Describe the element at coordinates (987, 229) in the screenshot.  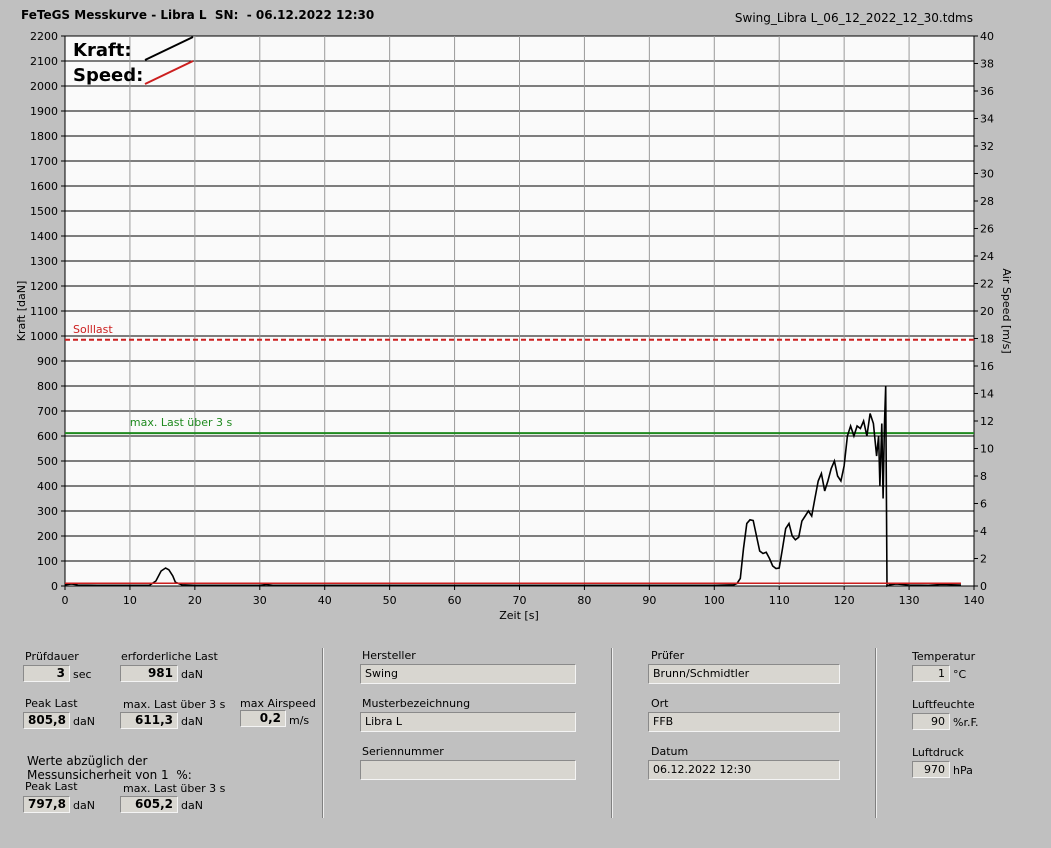
I see `y2-tick-label: 26` at that location.